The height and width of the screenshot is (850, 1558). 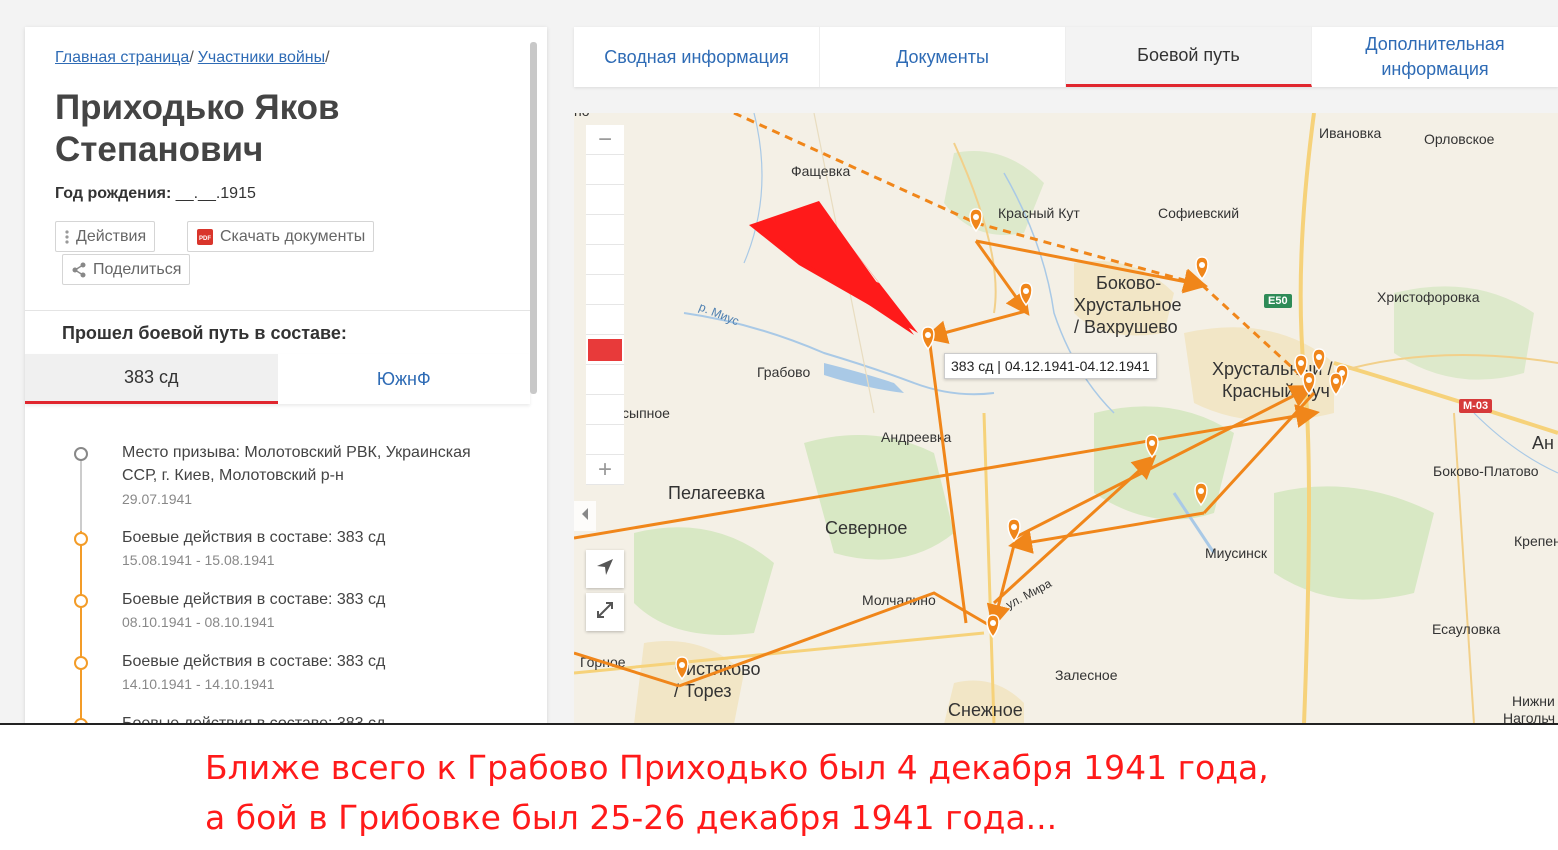 I want to click on geolocate-button, so click(x=605, y=569).